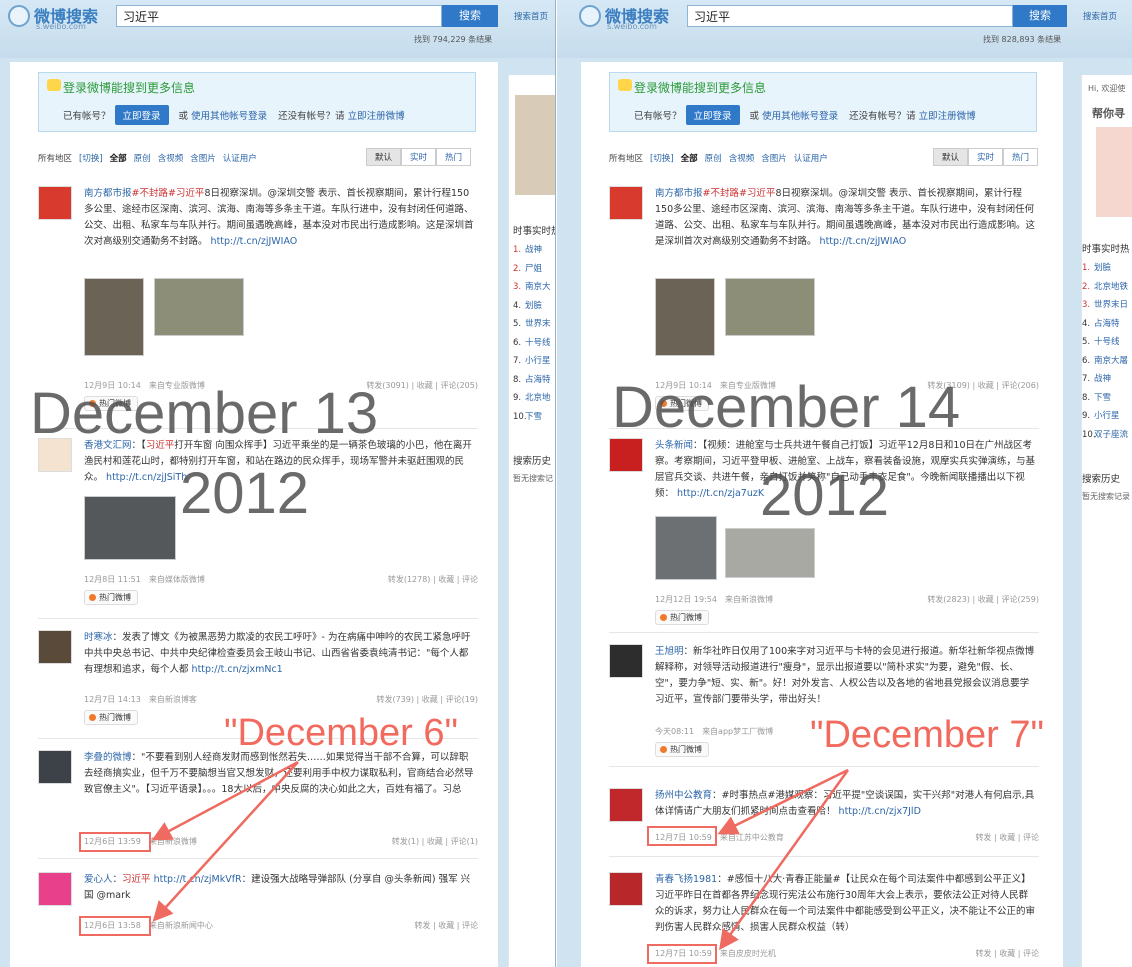  I want to click on post-link: http://t.cn/zjMkVfR, so click(198, 879).